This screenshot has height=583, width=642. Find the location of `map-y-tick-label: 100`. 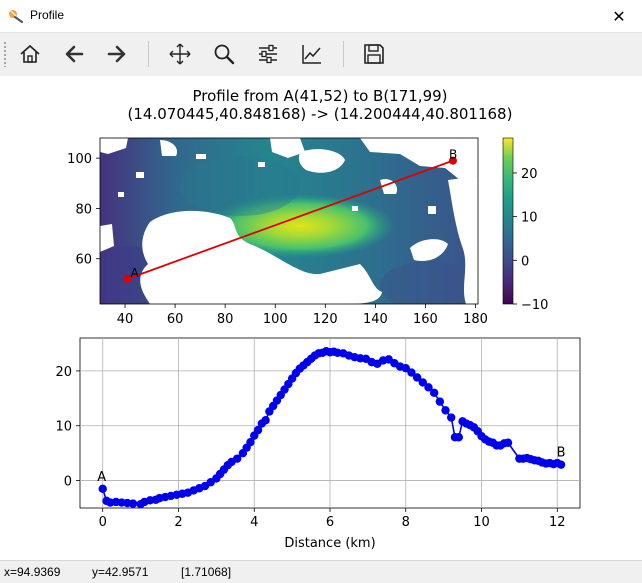

map-y-tick-label: 100 is located at coordinates (79, 159).